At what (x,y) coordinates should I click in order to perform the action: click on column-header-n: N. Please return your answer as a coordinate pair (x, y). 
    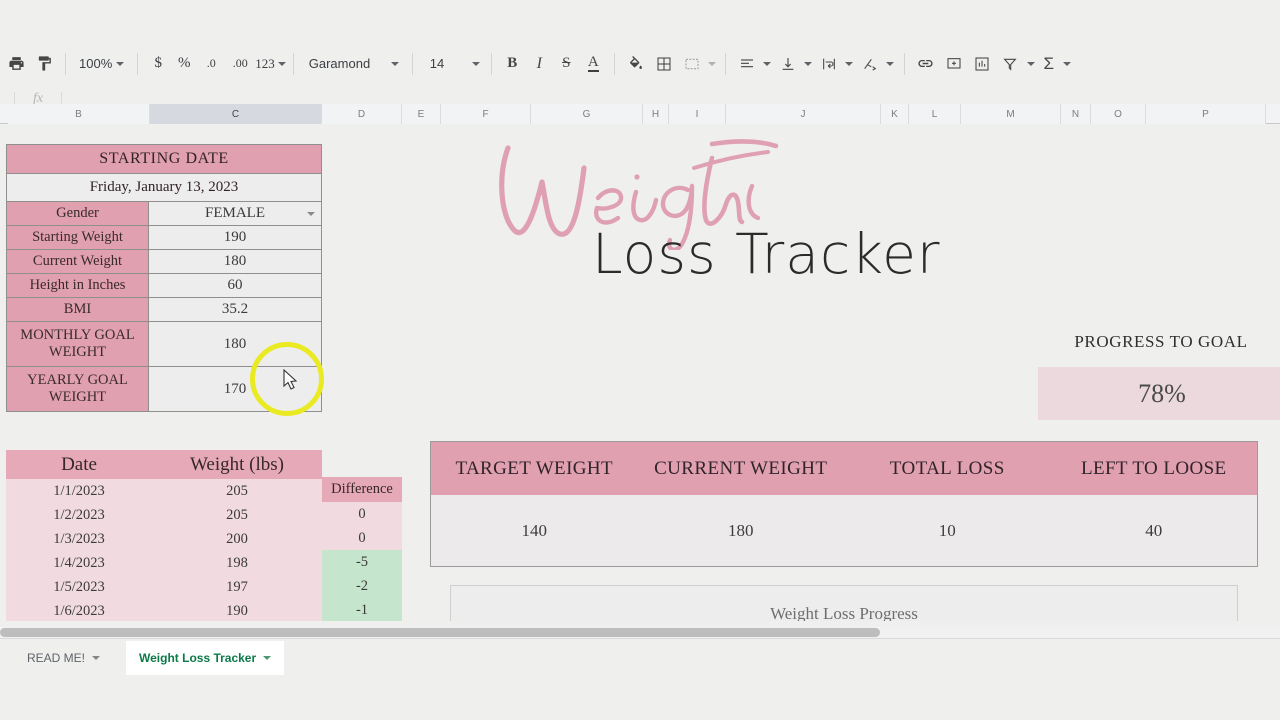
    Looking at the image, I should click on (1076, 114).